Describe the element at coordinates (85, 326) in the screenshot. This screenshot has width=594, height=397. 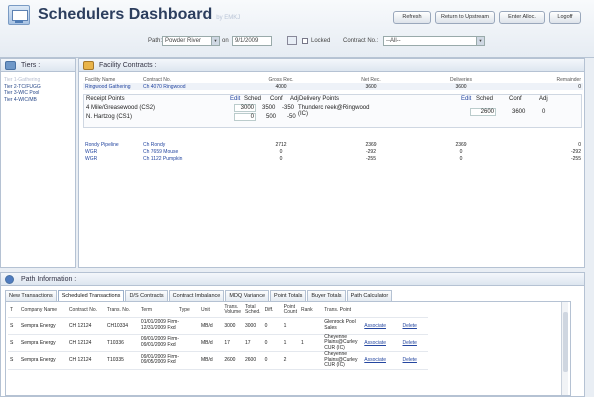
I see `row-contract: CH 12124` at that location.